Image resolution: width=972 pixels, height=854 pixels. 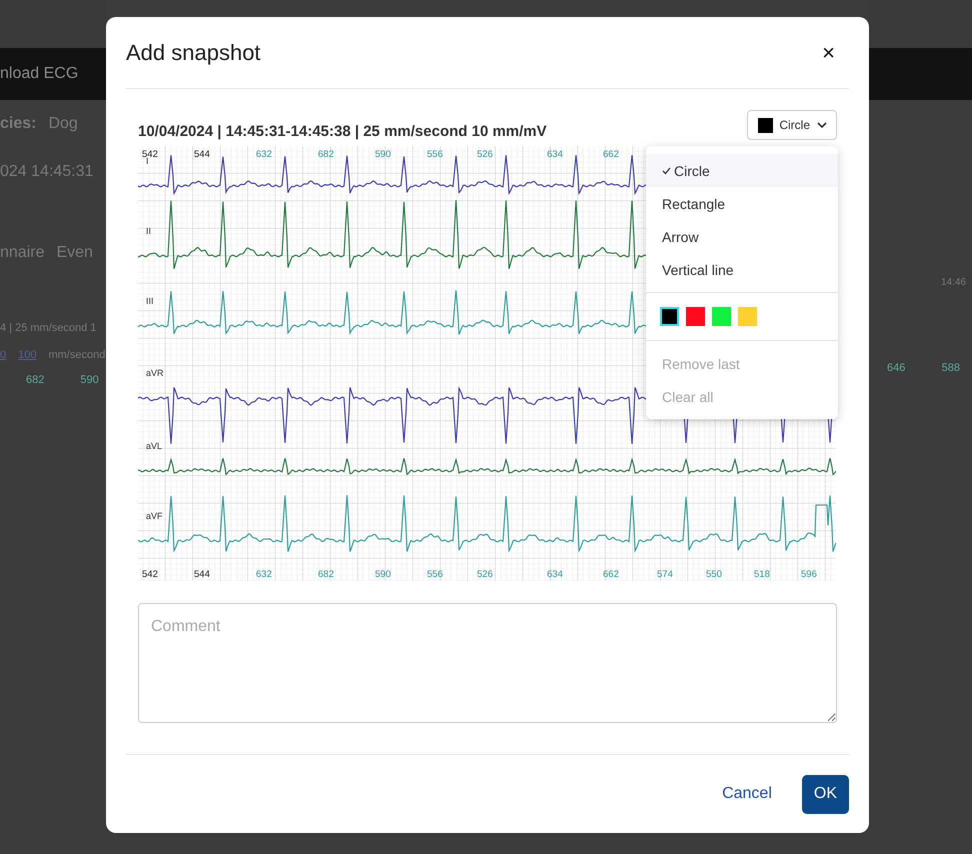 I want to click on check-icon, so click(x=666, y=170).